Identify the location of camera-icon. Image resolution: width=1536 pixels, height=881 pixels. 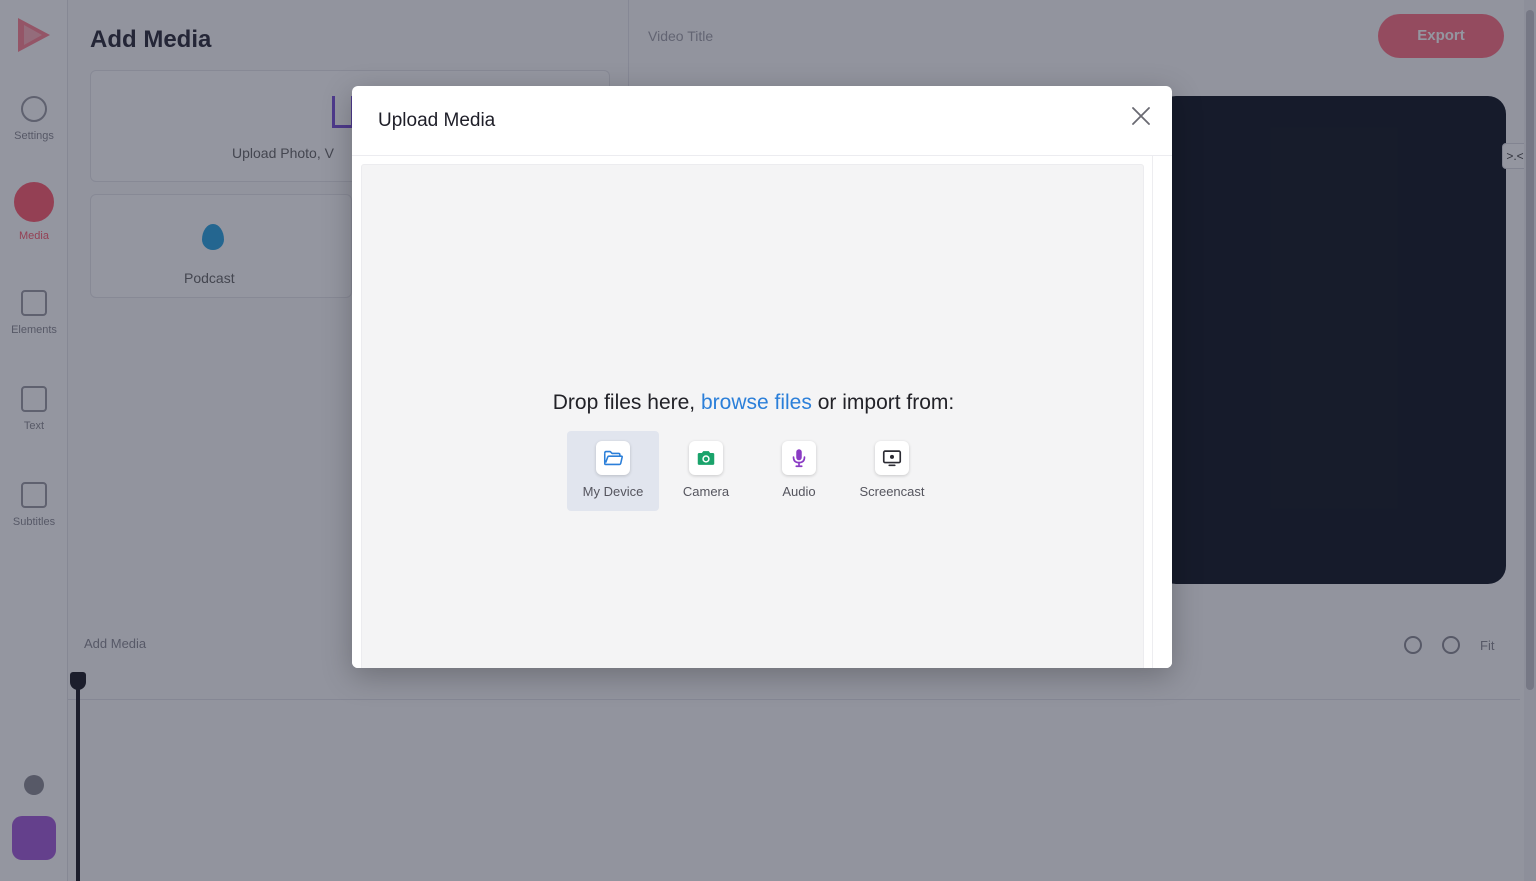
(706, 458).